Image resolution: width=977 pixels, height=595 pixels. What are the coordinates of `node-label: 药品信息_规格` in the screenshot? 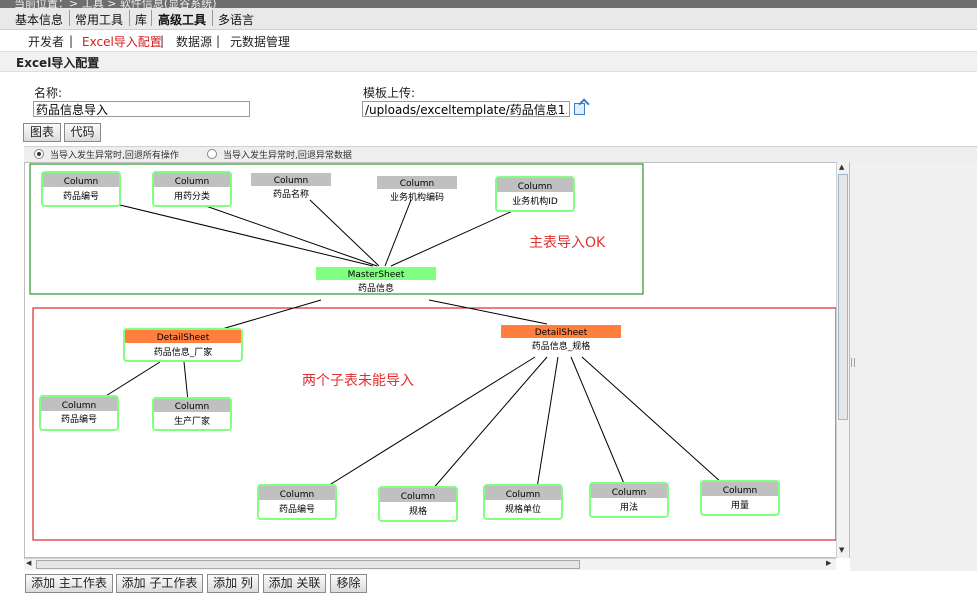 It's located at (561, 346).